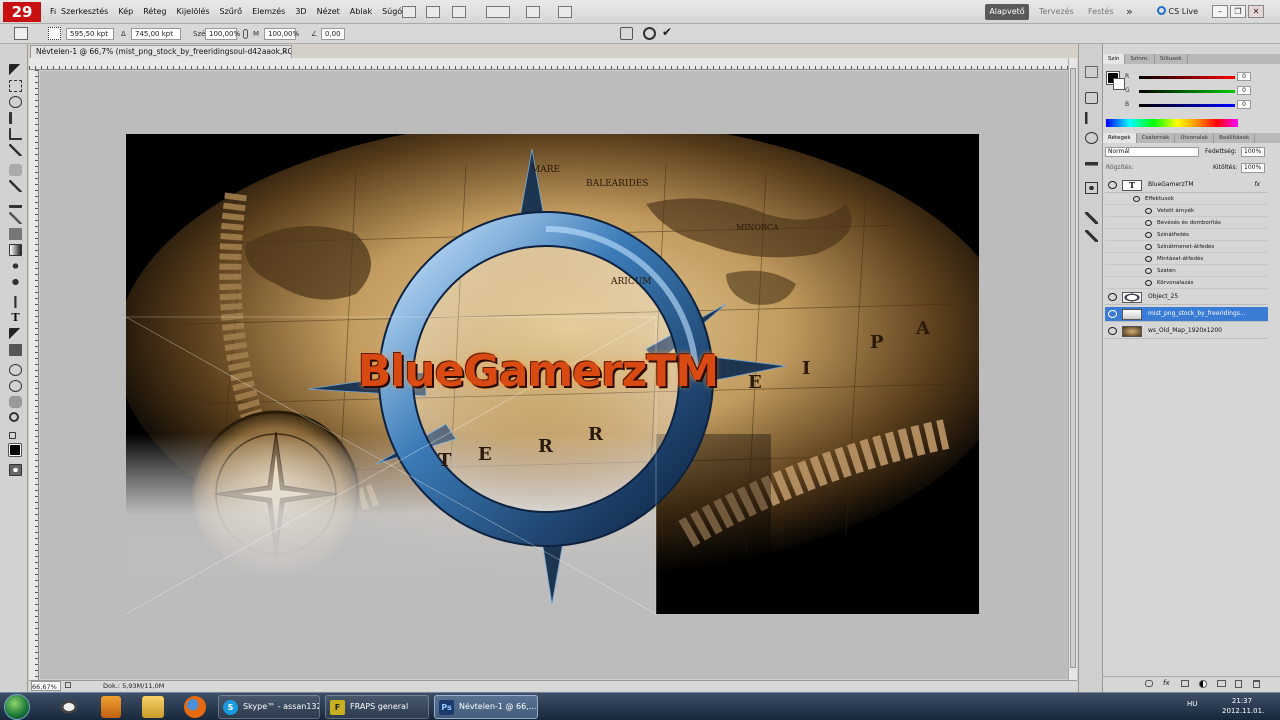 Image resolution: width=1280 pixels, height=720 pixels. What do you see at coordinates (15, 450) in the screenshot?
I see `foreground-color-swatch` at bounding box center [15, 450].